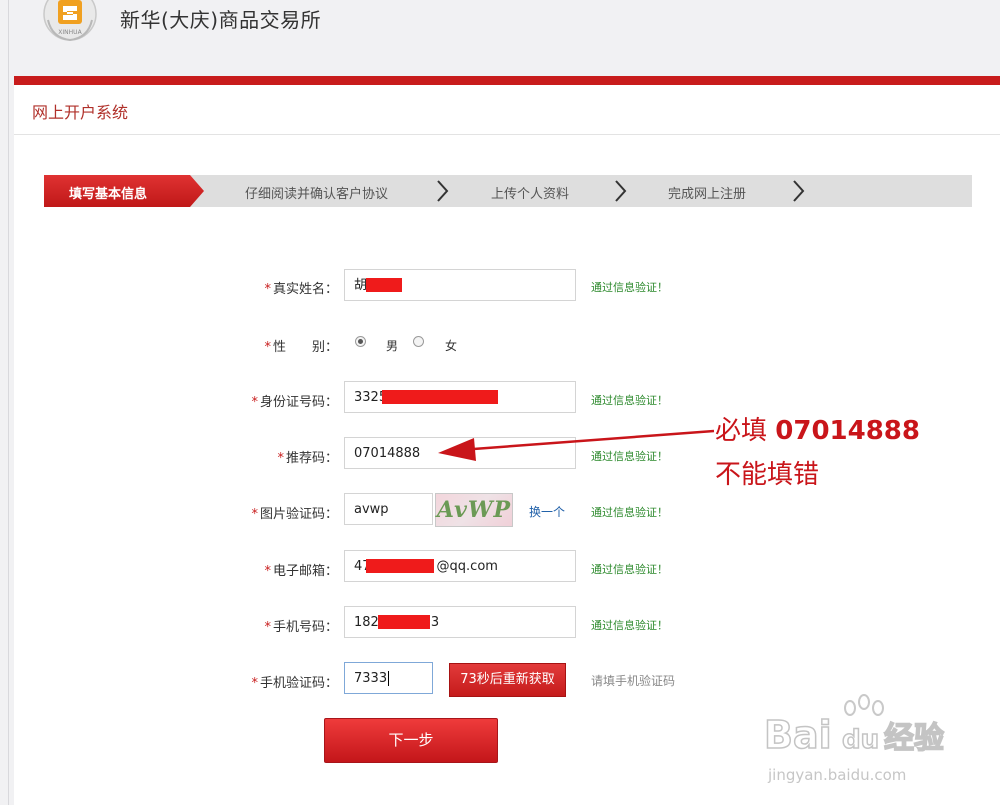  What do you see at coordinates (707, 194) in the screenshot?
I see `step-4-label: 完成网上注册` at bounding box center [707, 194].